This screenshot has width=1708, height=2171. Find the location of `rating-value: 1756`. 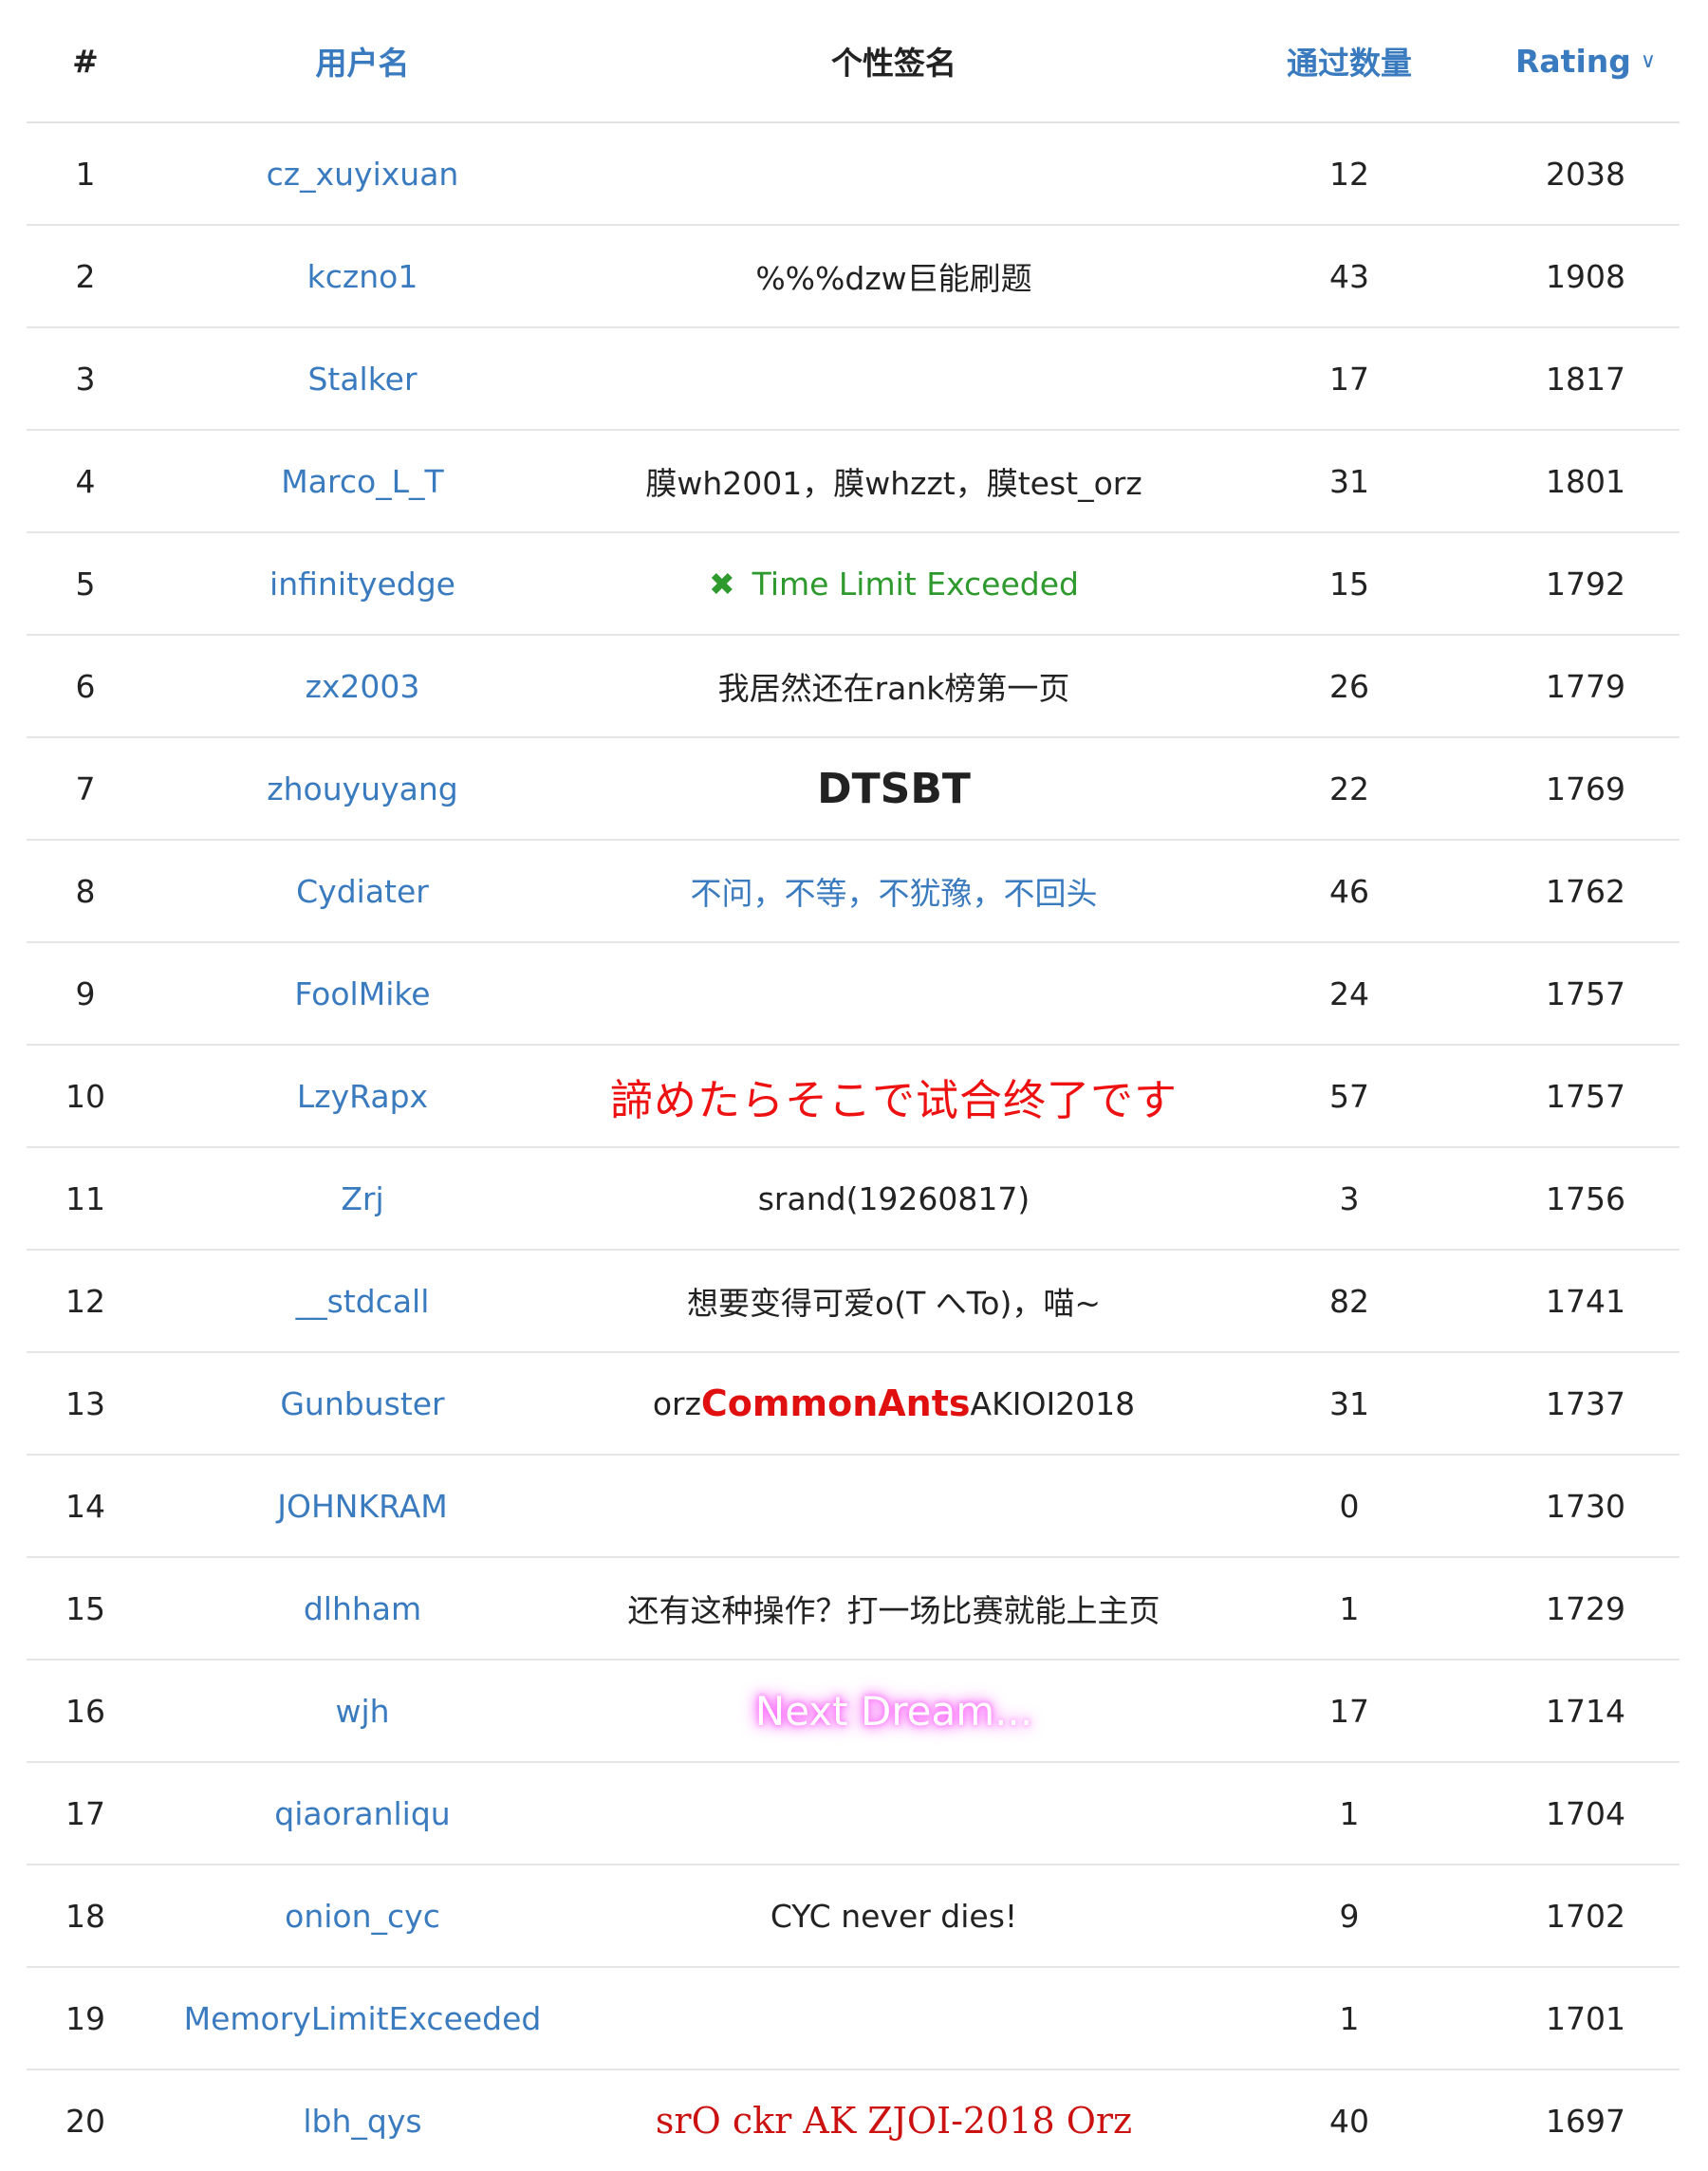

rating-value: 1756 is located at coordinates (1585, 1198).